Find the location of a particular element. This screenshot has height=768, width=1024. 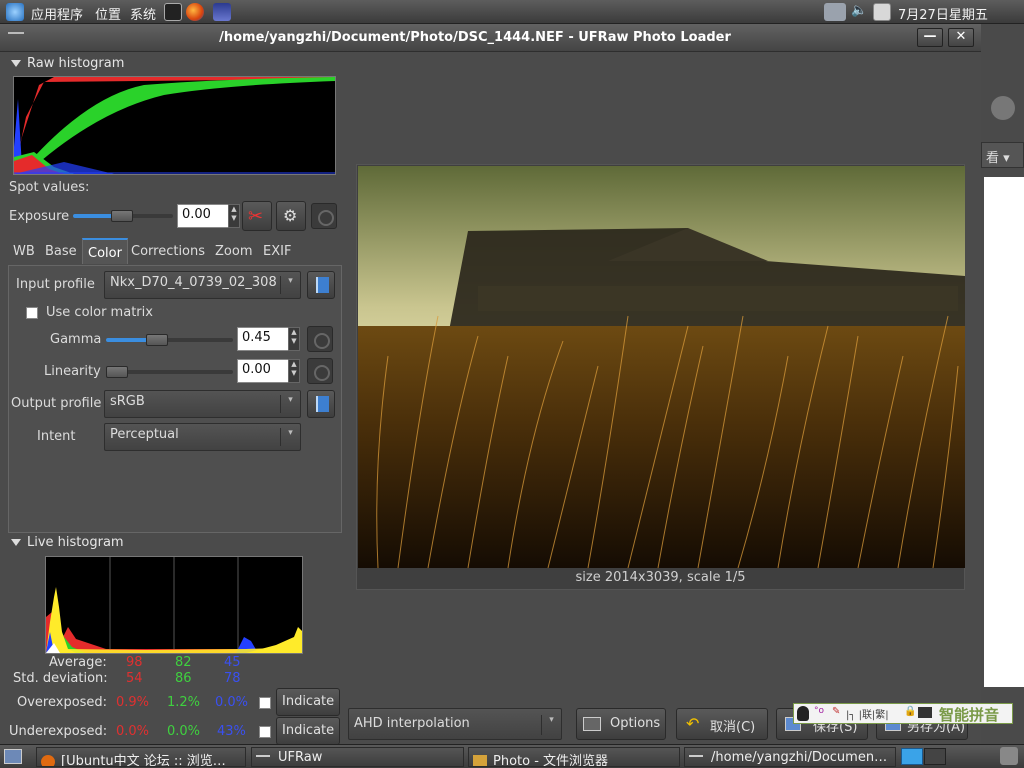

notification-icon is located at coordinates (882, 12).